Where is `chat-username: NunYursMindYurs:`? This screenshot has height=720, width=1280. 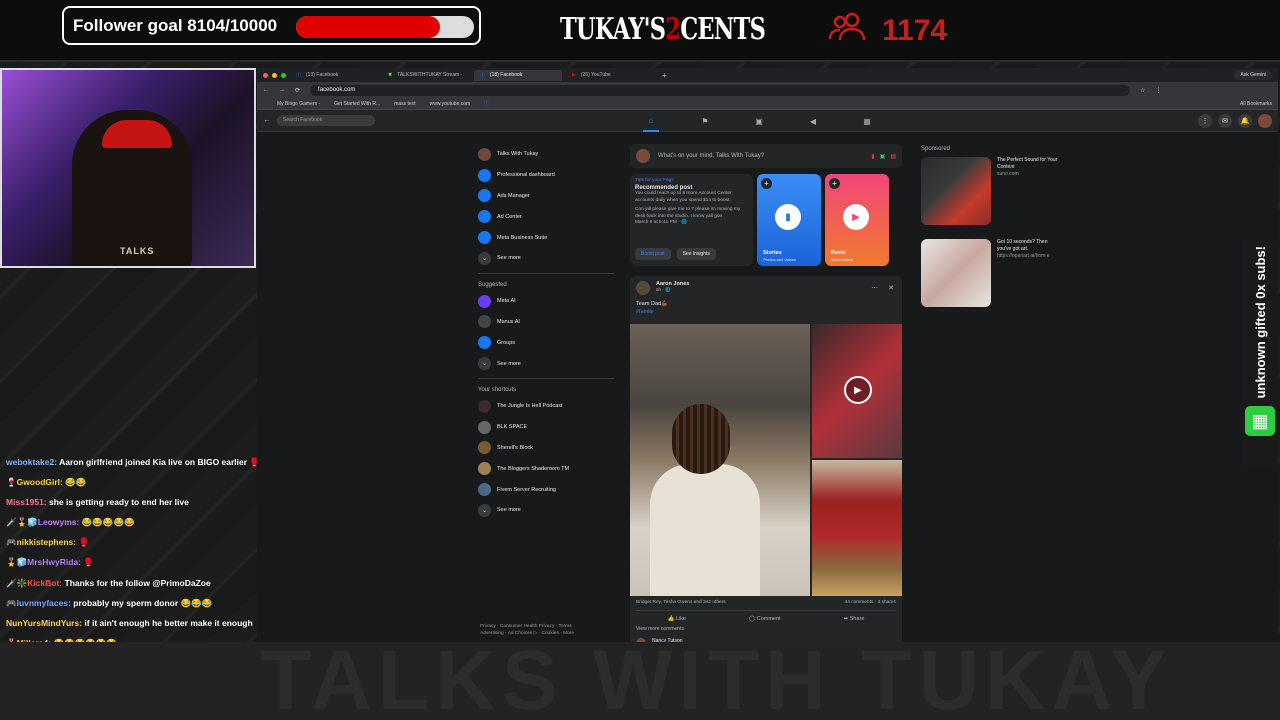 chat-username: NunYursMindYurs: is located at coordinates (44, 623).